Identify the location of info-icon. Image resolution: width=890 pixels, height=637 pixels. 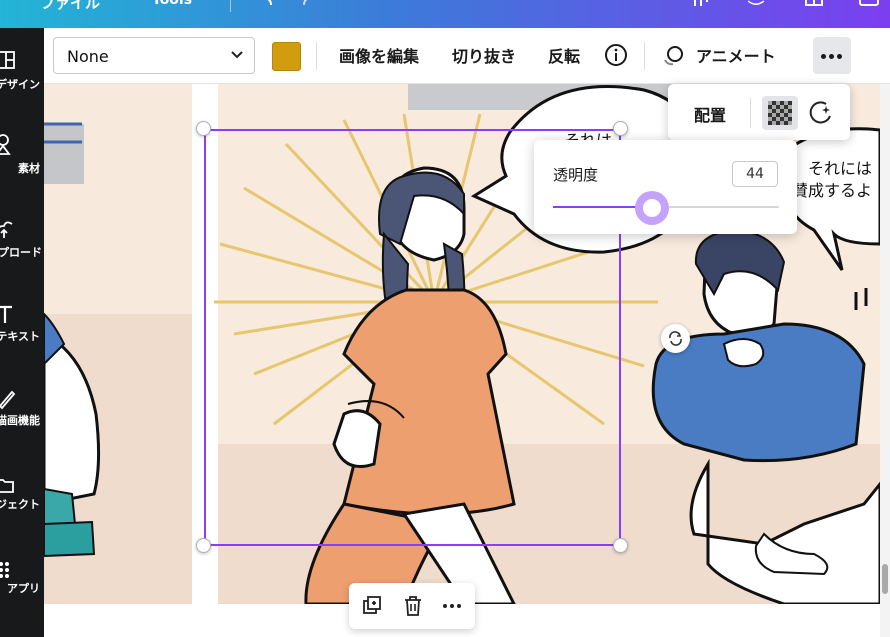
(616, 55).